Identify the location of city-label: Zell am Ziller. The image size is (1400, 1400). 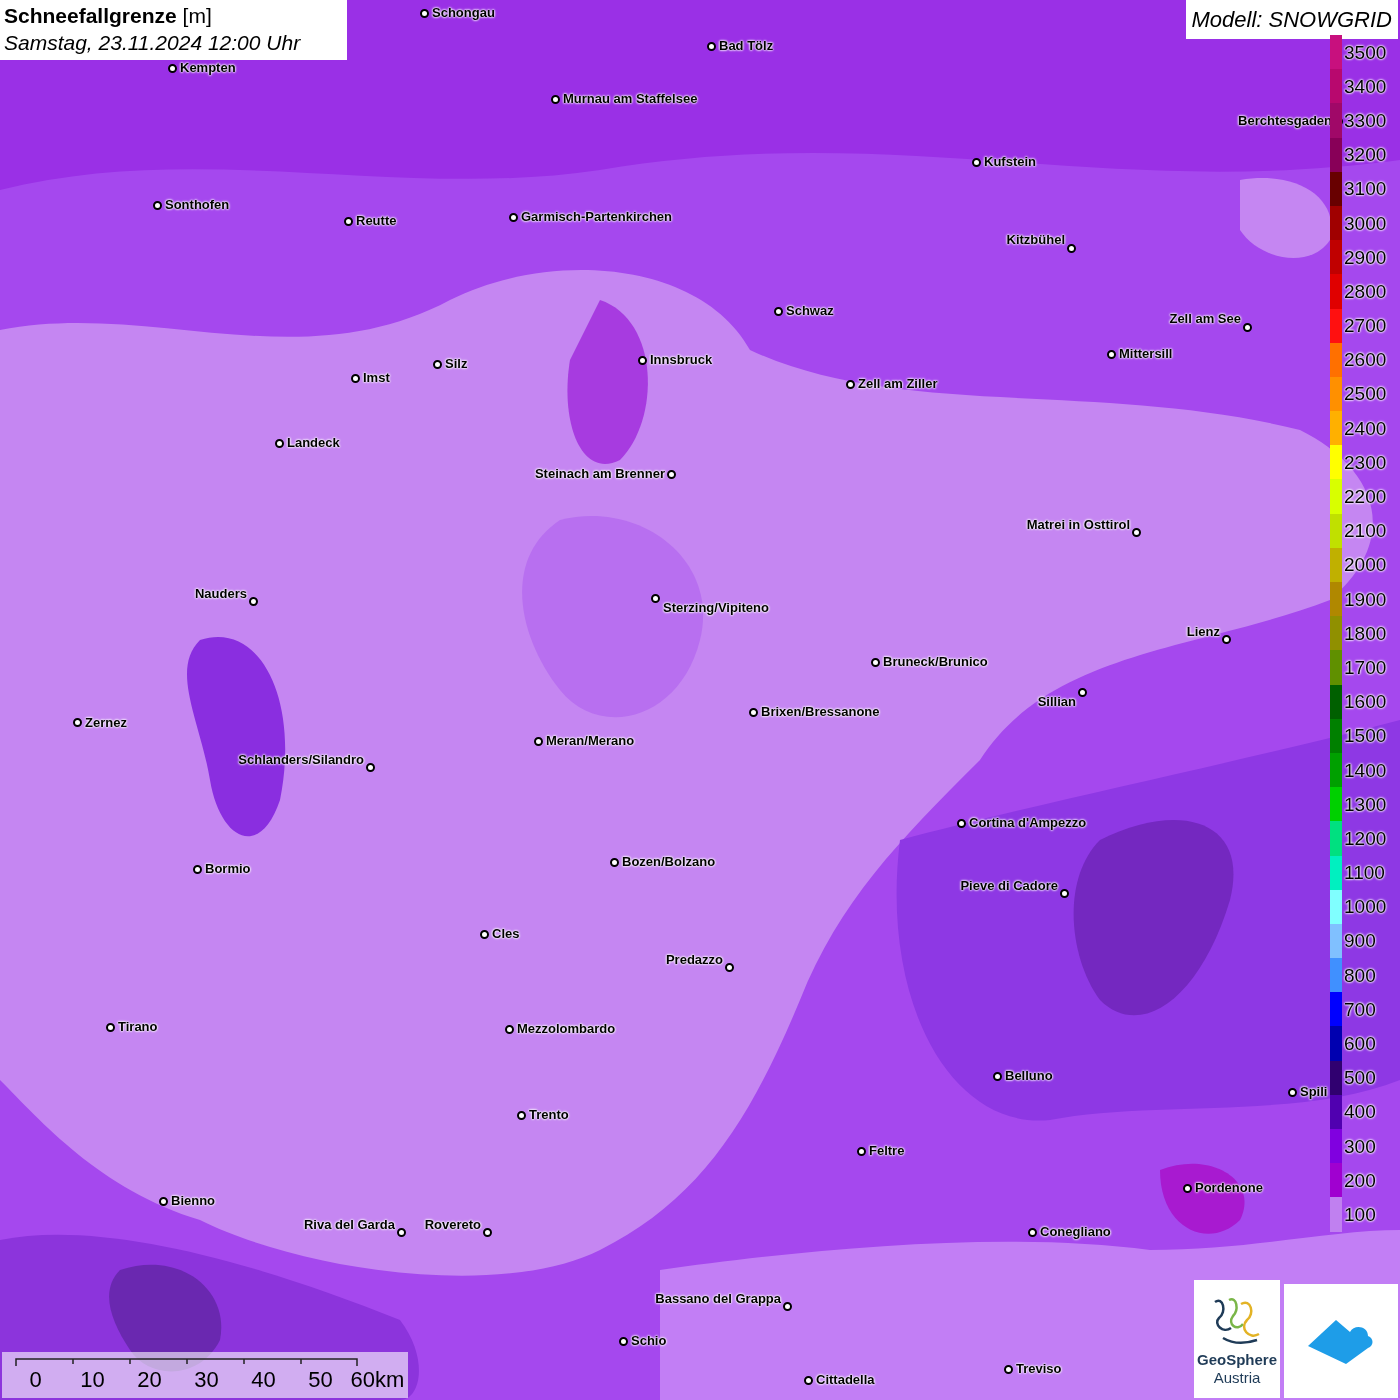
(898, 383).